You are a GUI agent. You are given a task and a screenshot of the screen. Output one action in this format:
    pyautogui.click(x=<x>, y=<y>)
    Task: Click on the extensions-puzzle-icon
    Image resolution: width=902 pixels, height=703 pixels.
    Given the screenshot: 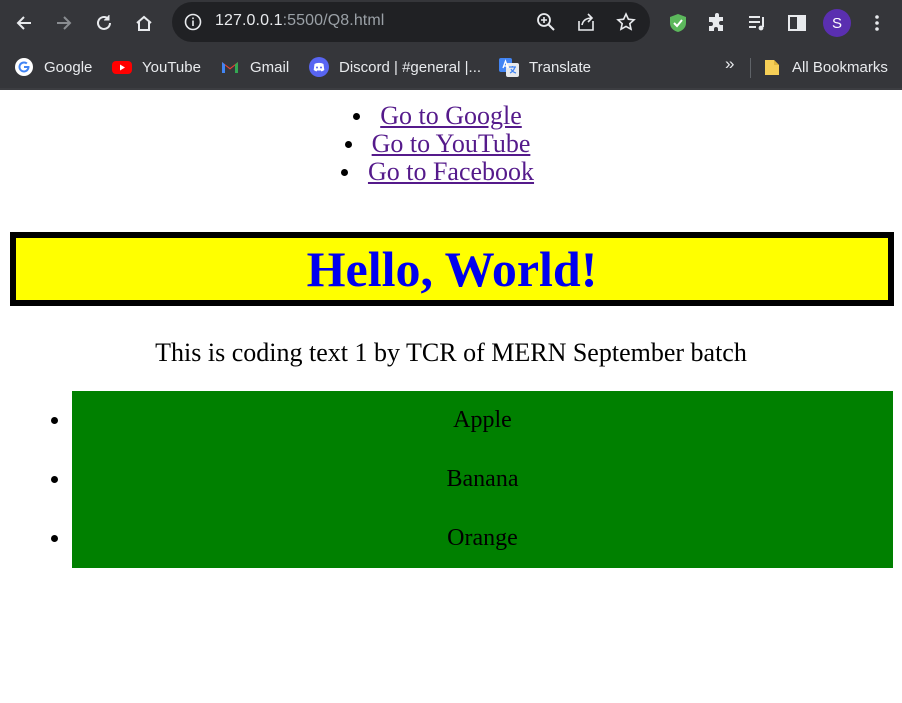 What is the action you would take?
    pyautogui.click(x=717, y=23)
    